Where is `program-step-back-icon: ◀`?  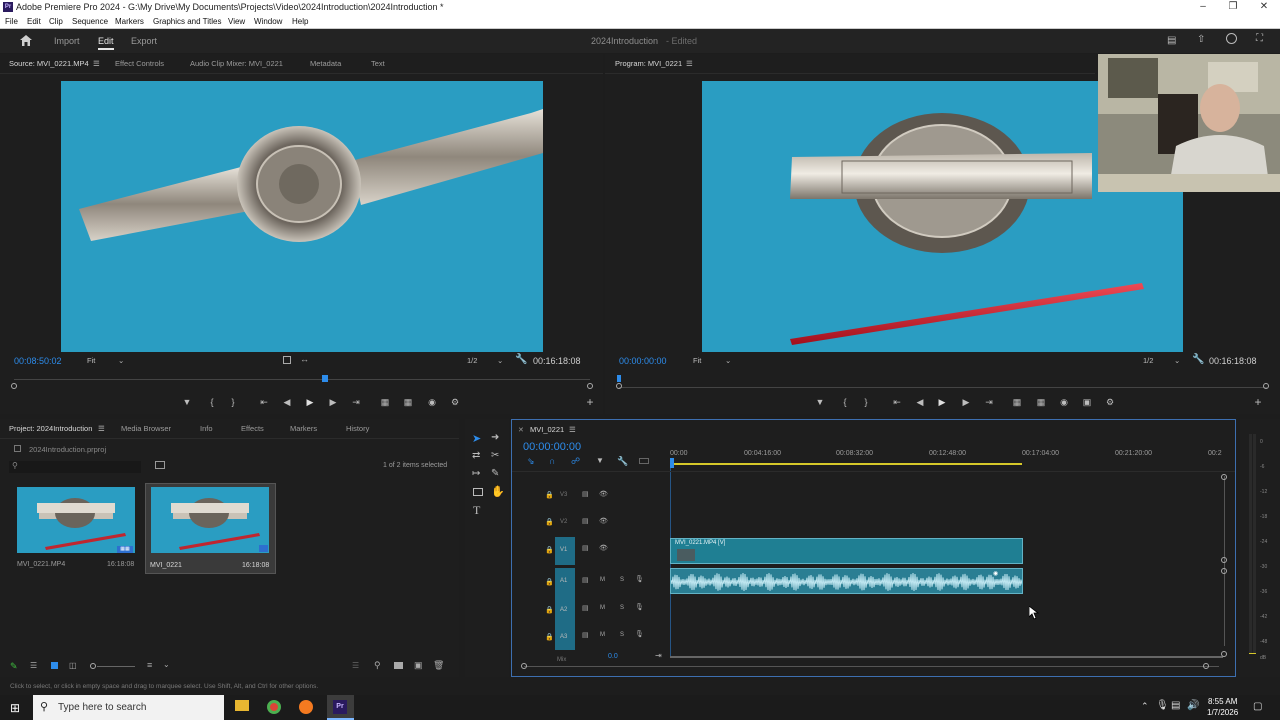 program-step-back-icon: ◀ is located at coordinates (920, 402).